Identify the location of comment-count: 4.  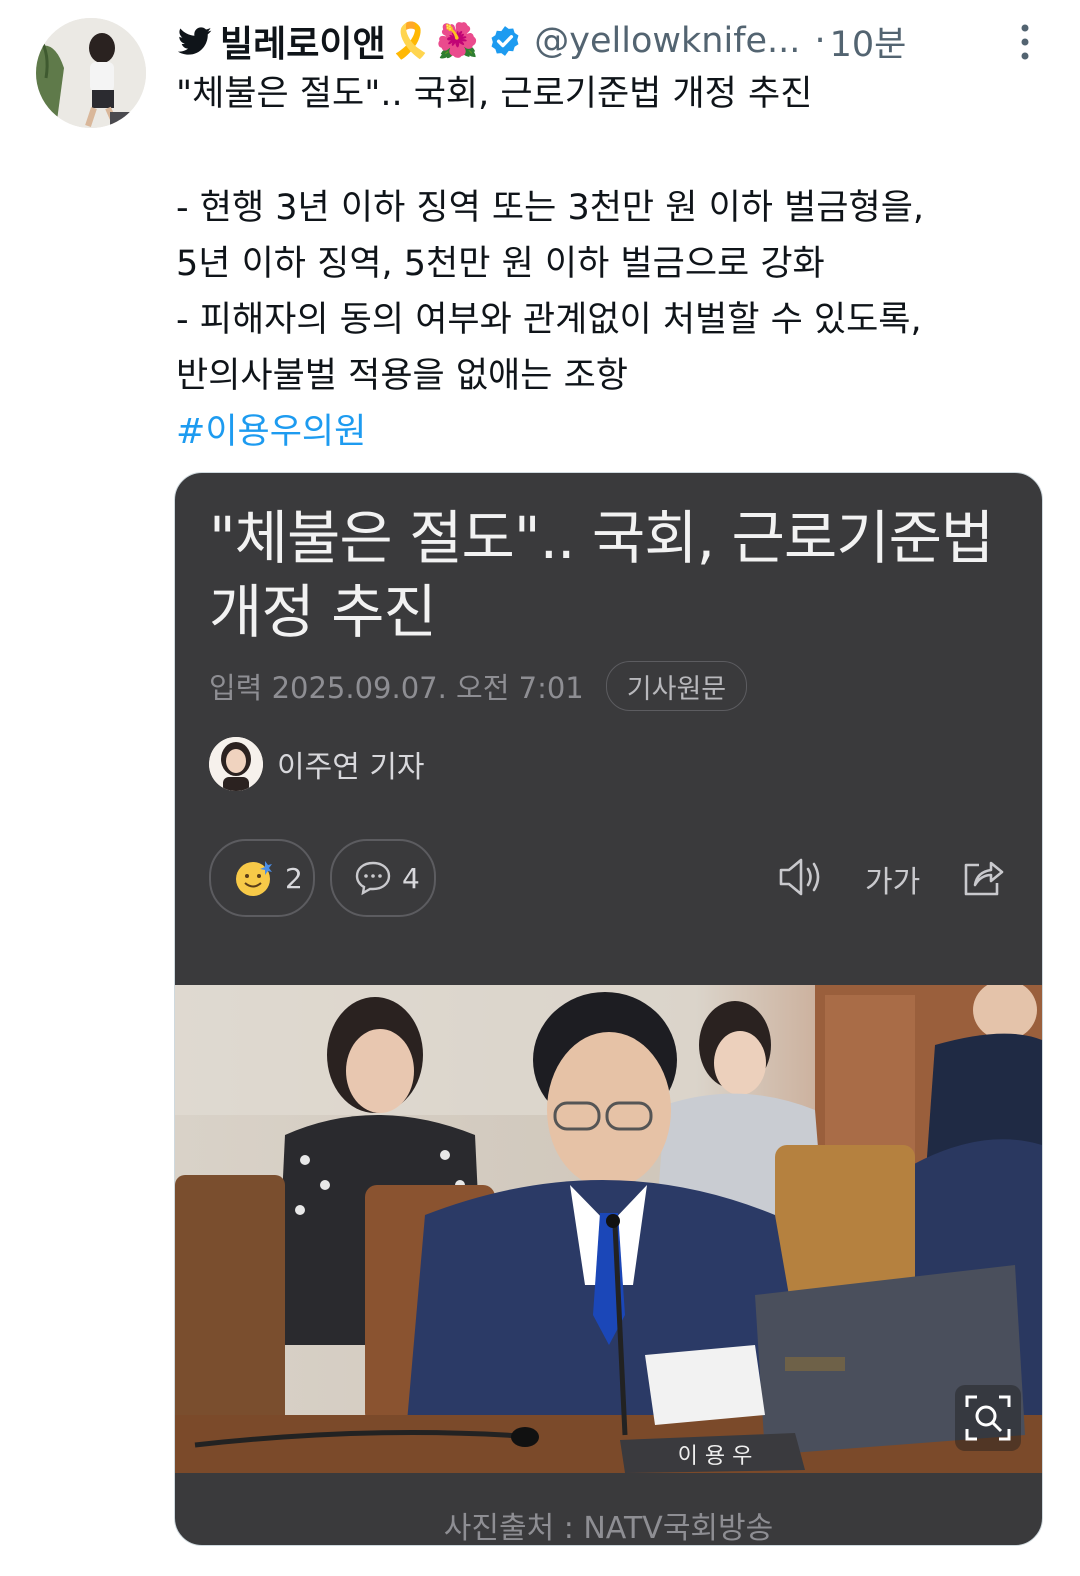
(411, 878).